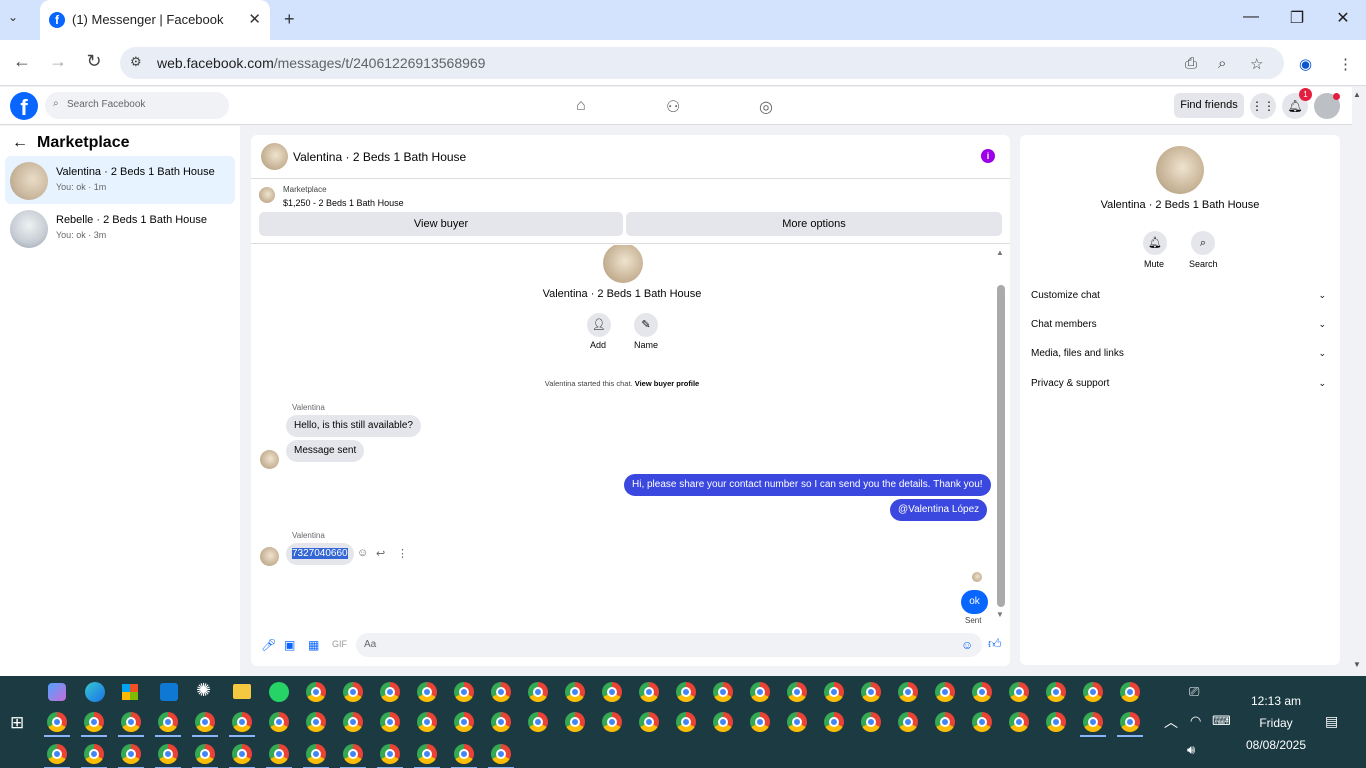 The image size is (1366, 768). Describe the element at coordinates (279, 692) in the screenshot. I see `whatsapp-icon` at that location.